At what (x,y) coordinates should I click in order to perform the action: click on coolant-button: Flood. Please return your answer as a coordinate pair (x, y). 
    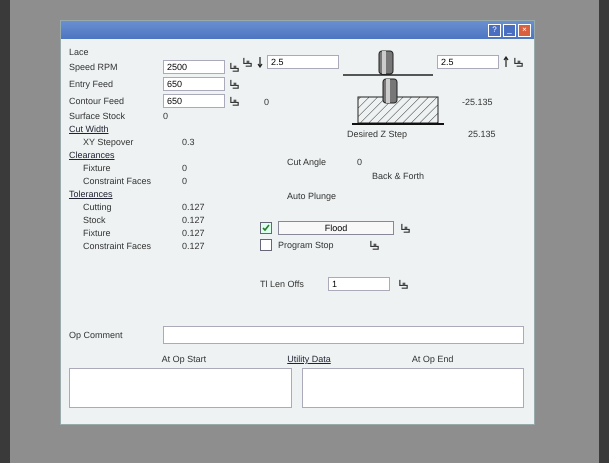
    Looking at the image, I should click on (336, 228).